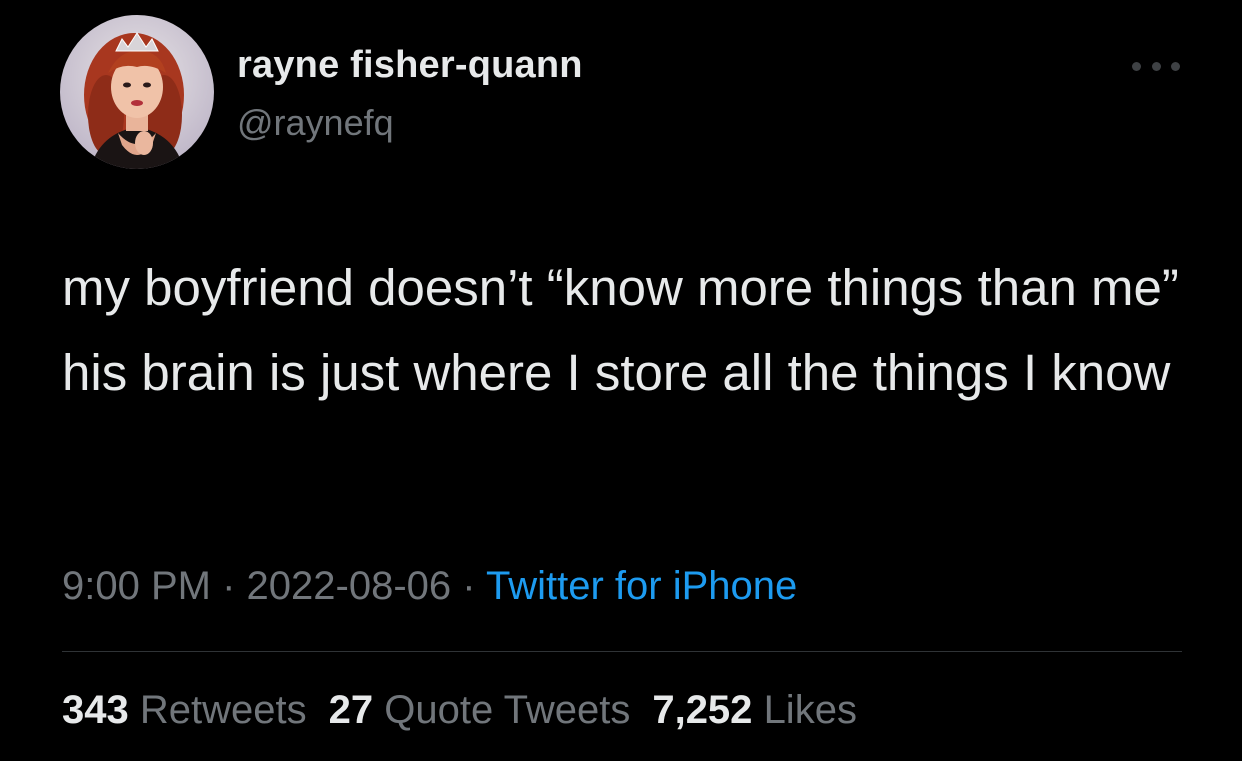 Image resolution: width=1242 pixels, height=761 pixels. I want to click on divider, so click(622, 651).